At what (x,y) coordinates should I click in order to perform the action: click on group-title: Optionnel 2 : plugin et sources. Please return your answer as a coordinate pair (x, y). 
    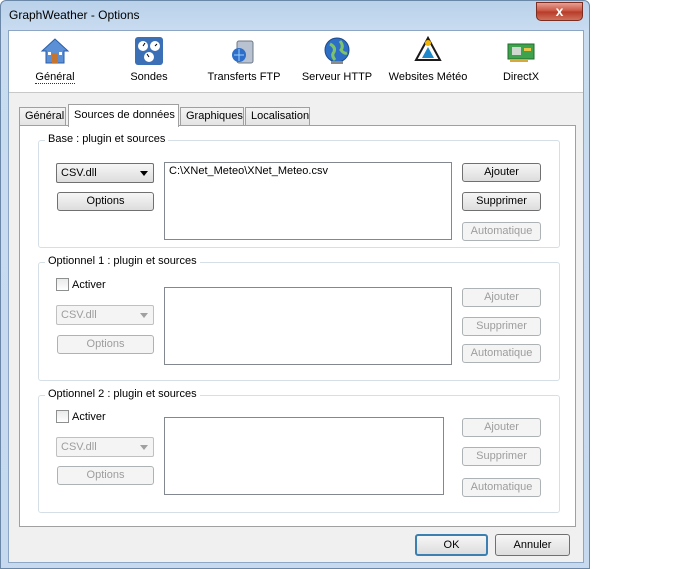
    Looking at the image, I should click on (122, 394).